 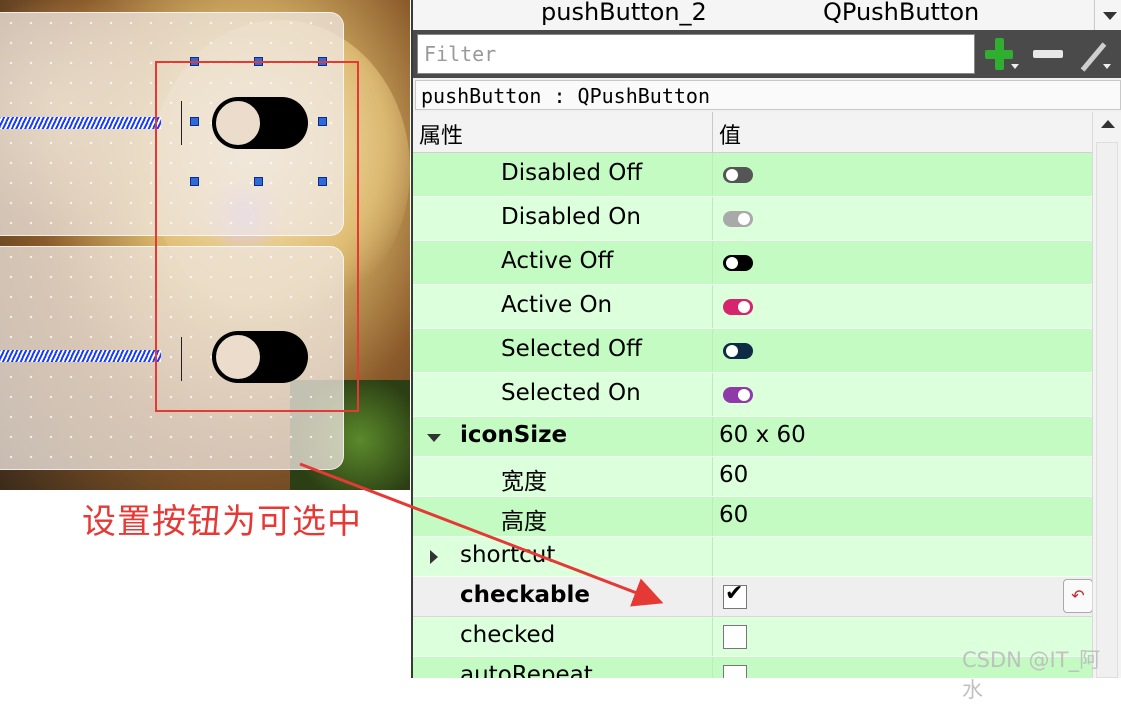 What do you see at coordinates (753, 597) in the screenshot?
I see `property-row-checkable: checkable ↶` at bounding box center [753, 597].